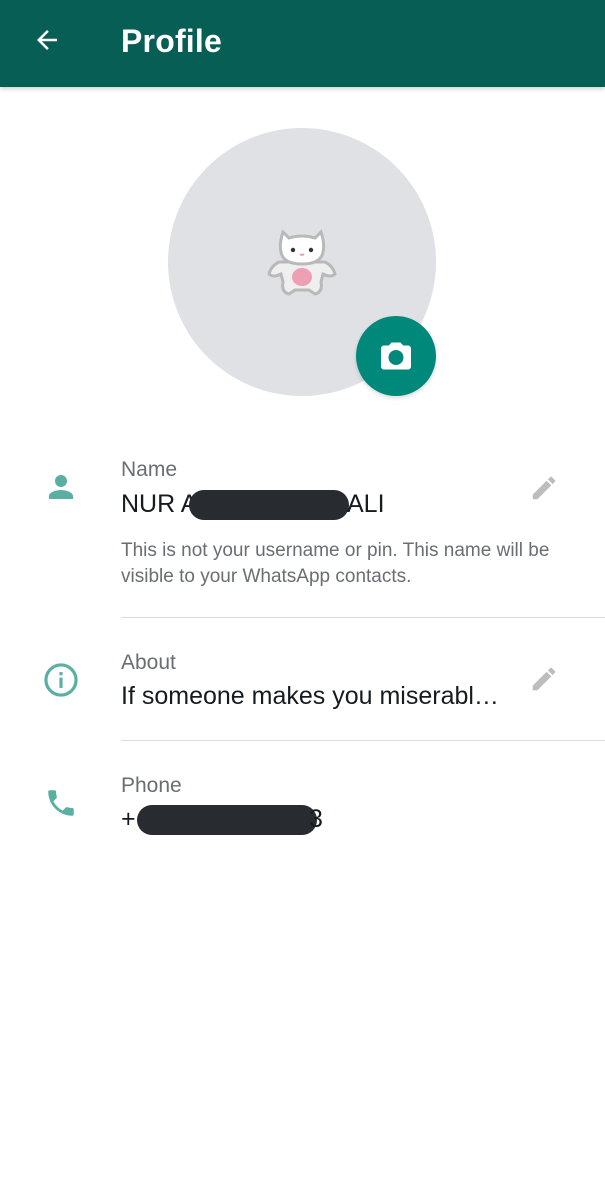  I want to click on edit-name-button, so click(544, 488).